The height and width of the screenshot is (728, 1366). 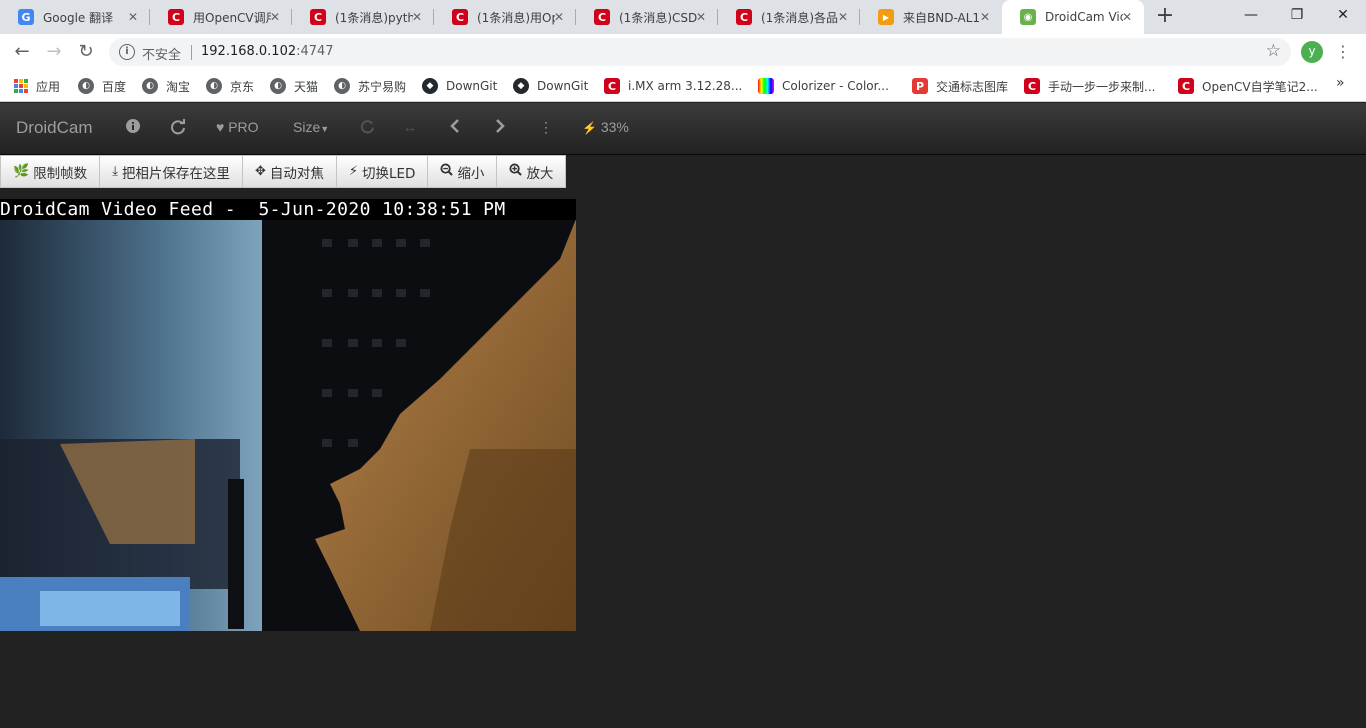 I want to click on tab-droidcam: ◉ DroidCam Vid ✕, so click(x=1073, y=17).